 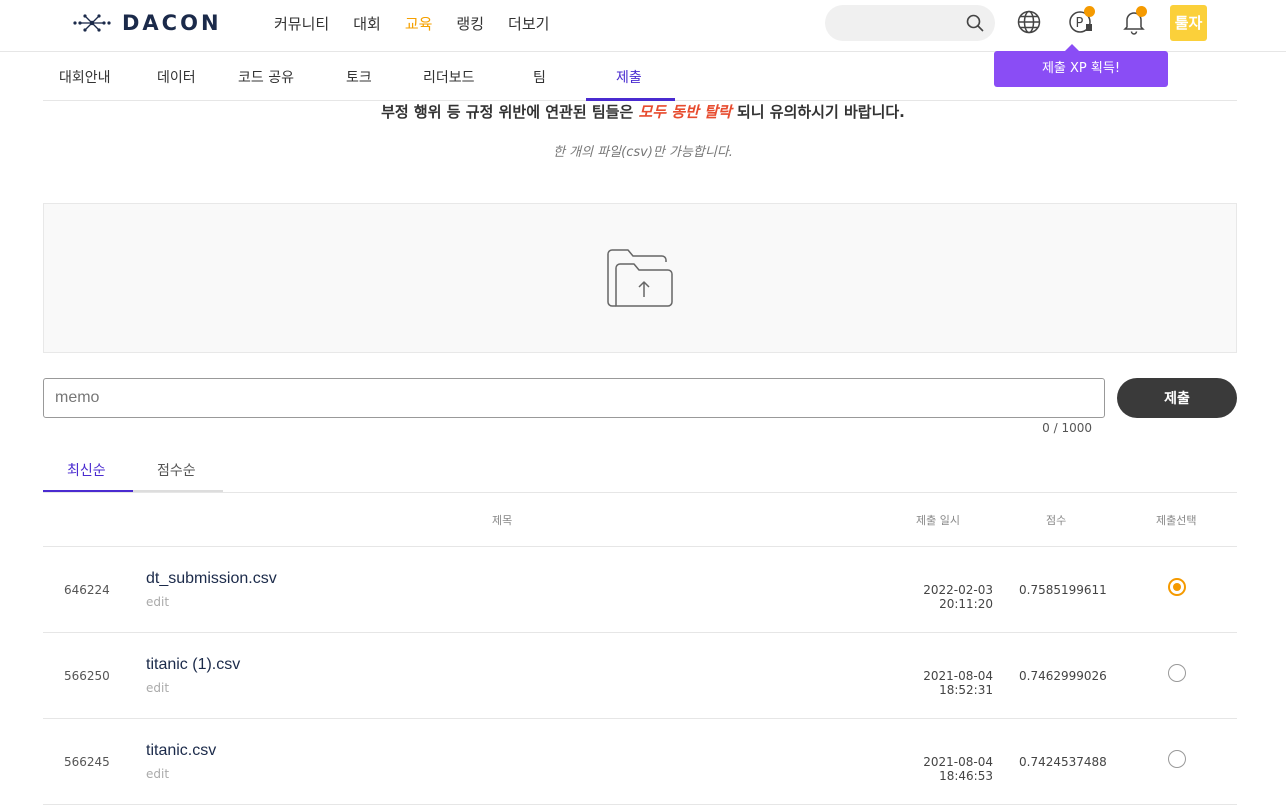 What do you see at coordinates (87, 676) in the screenshot?
I see `submission-id: 566250` at bounding box center [87, 676].